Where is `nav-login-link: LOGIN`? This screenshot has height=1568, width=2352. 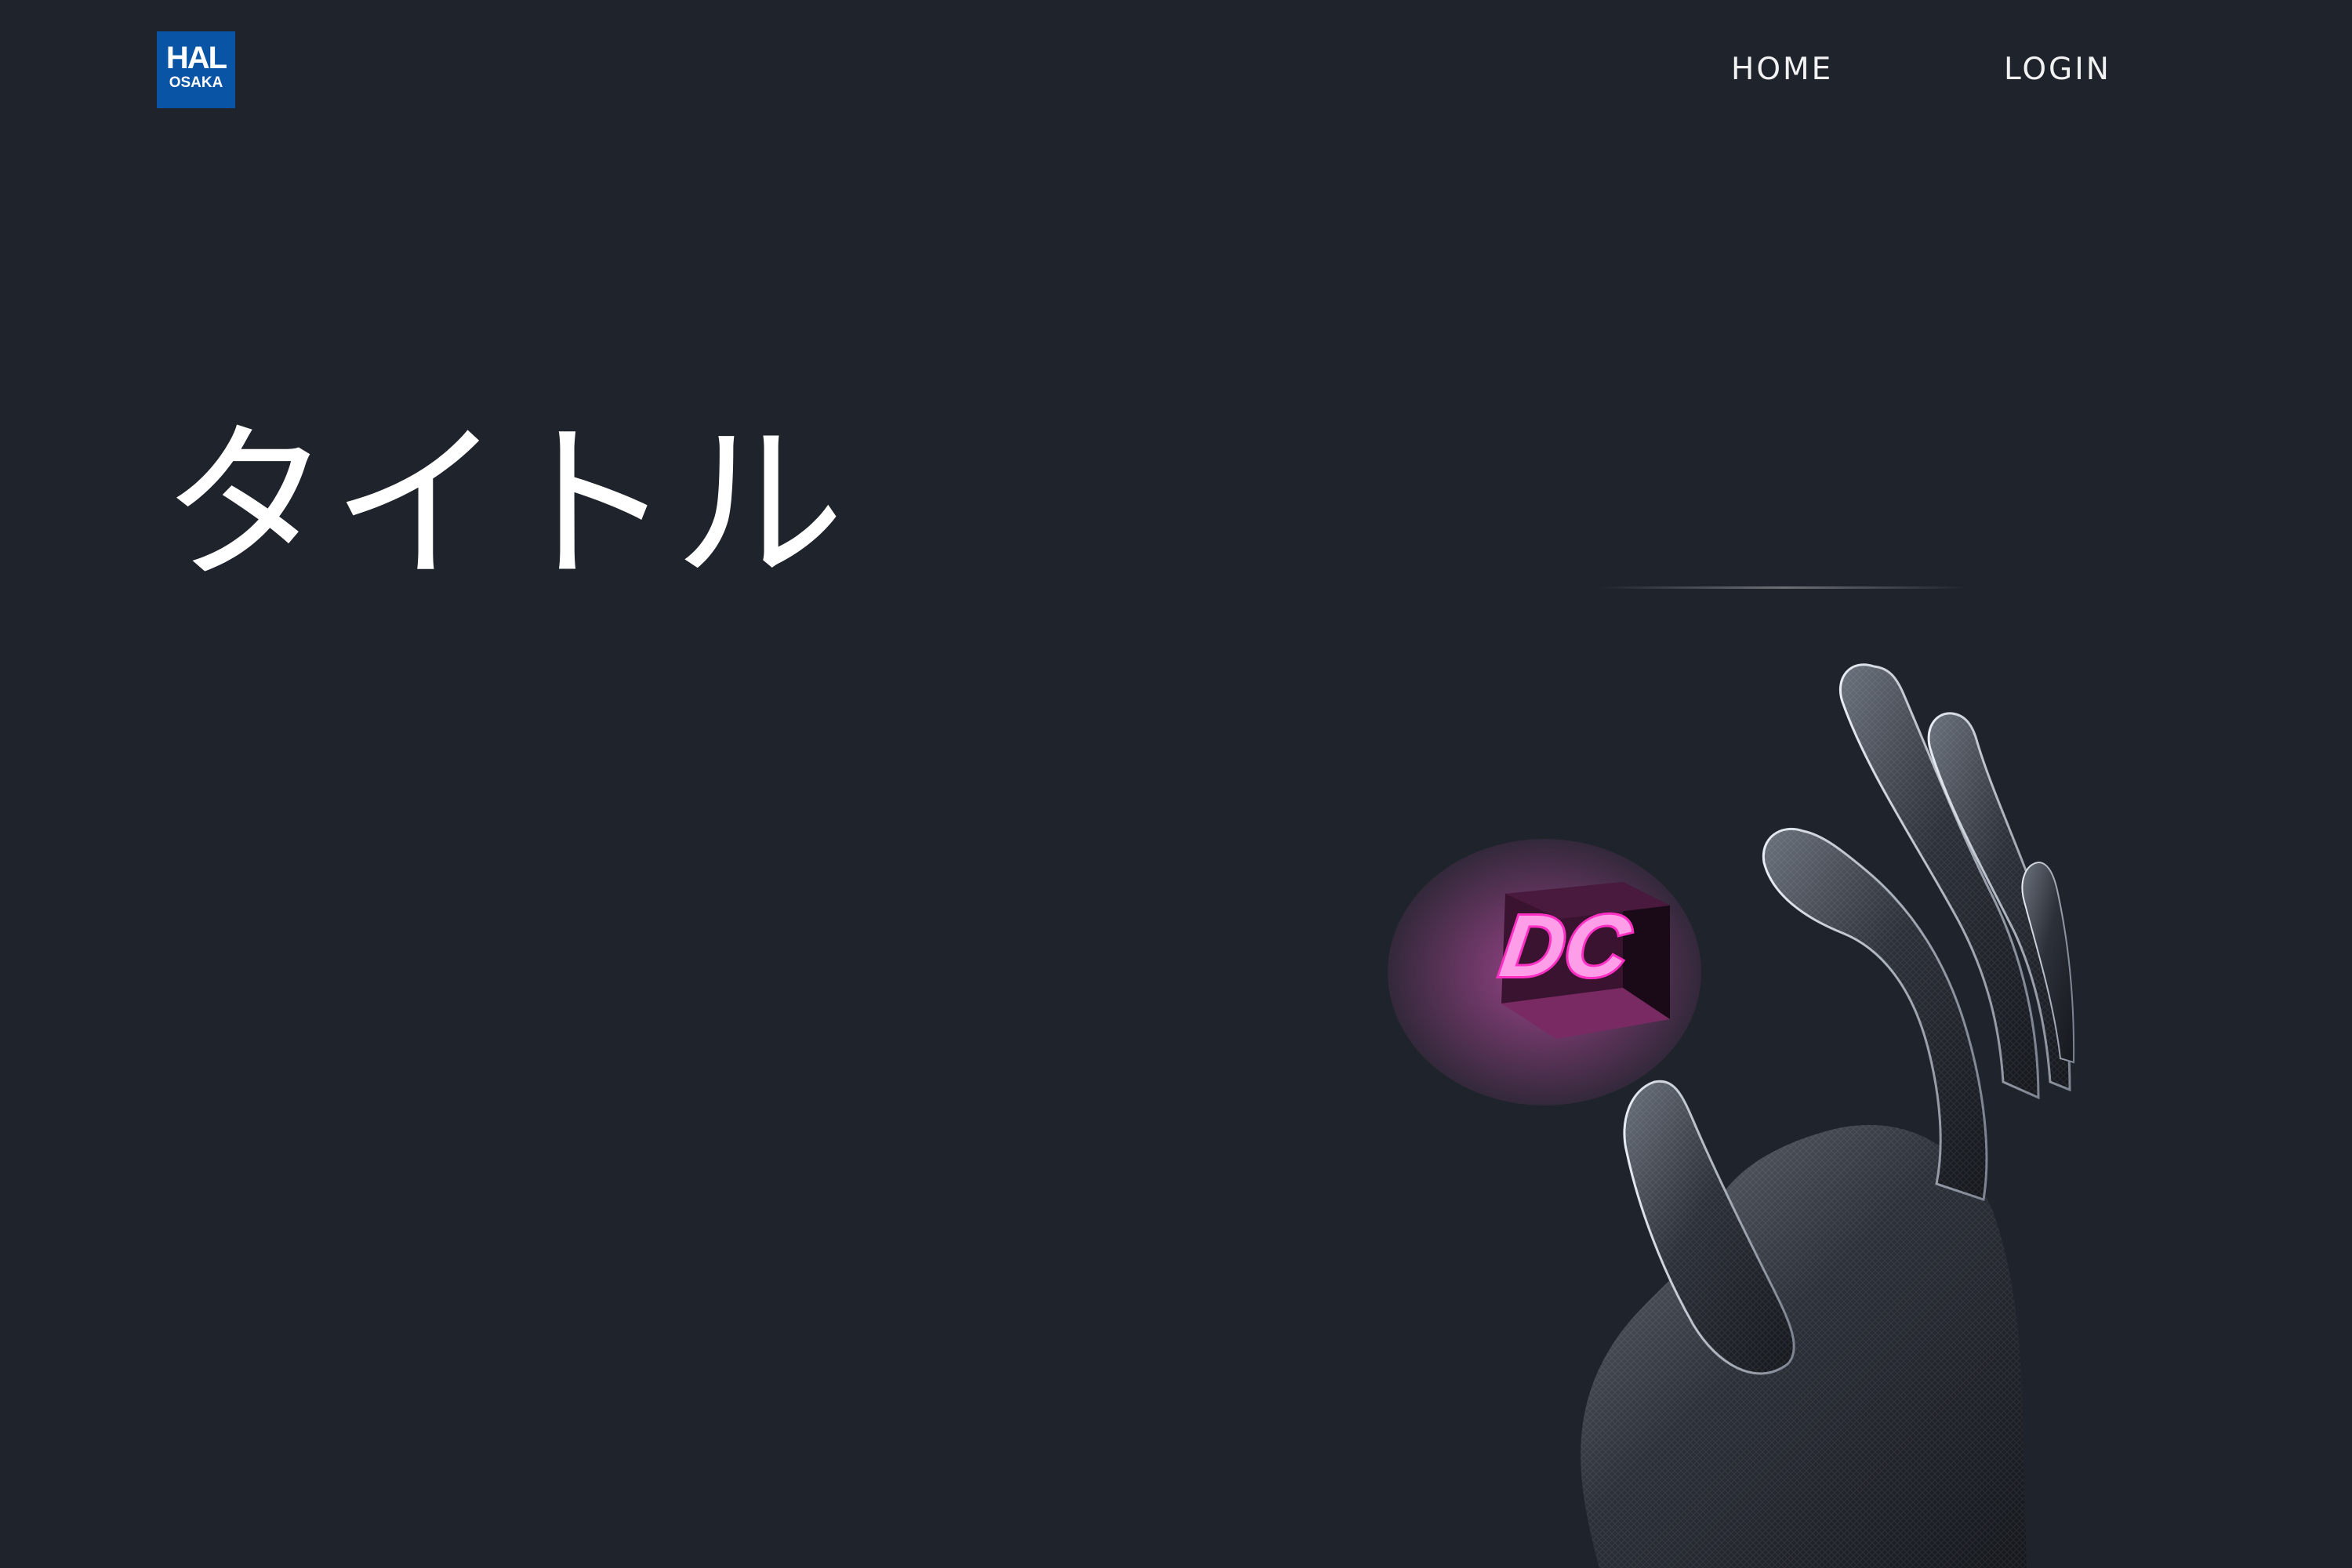 nav-login-link: LOGIN is located at coordinates (2057, 69).